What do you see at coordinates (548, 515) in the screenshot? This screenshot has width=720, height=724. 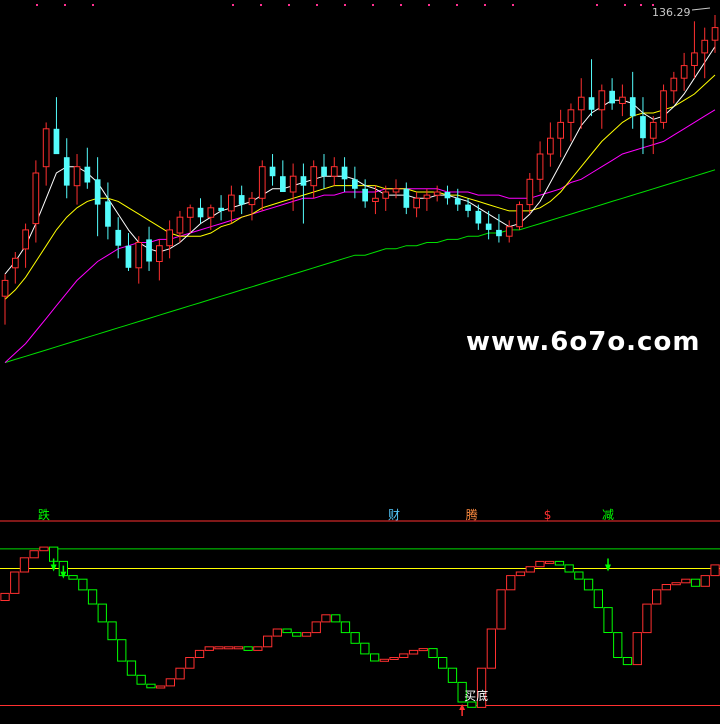 I see `signal-label: $` at bounding box center [548, 515].